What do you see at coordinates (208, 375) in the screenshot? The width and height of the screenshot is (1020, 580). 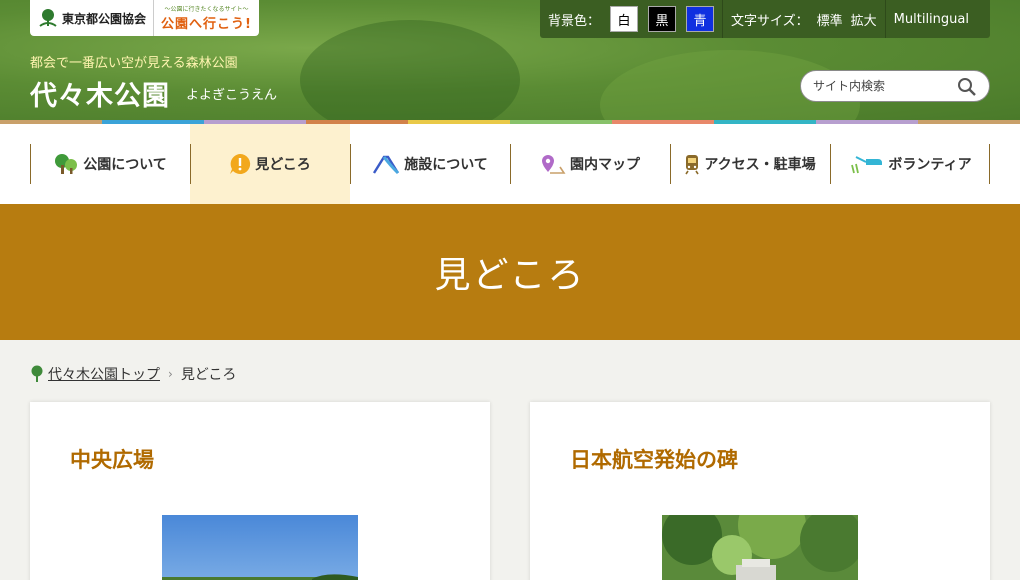 I see `breadcrumb-current: 見どころ` at bounding box center [208, 375].